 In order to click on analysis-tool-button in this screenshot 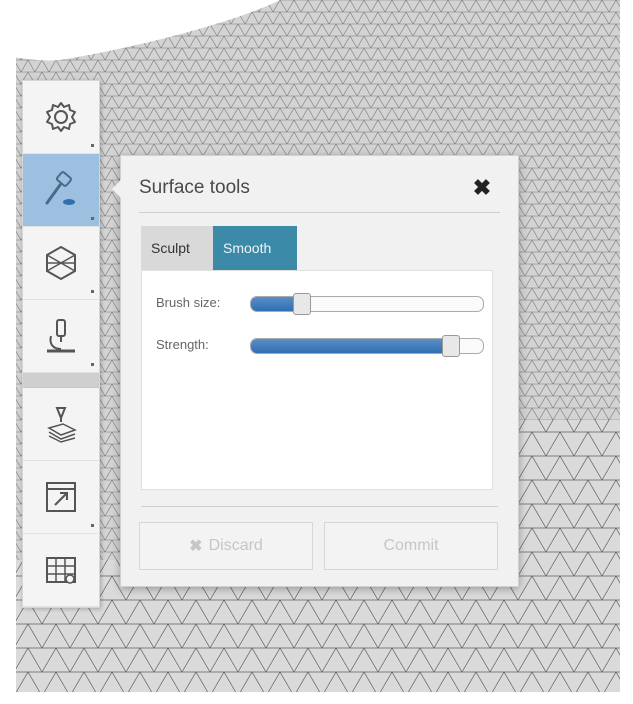, I will do `click(61, 336)`.